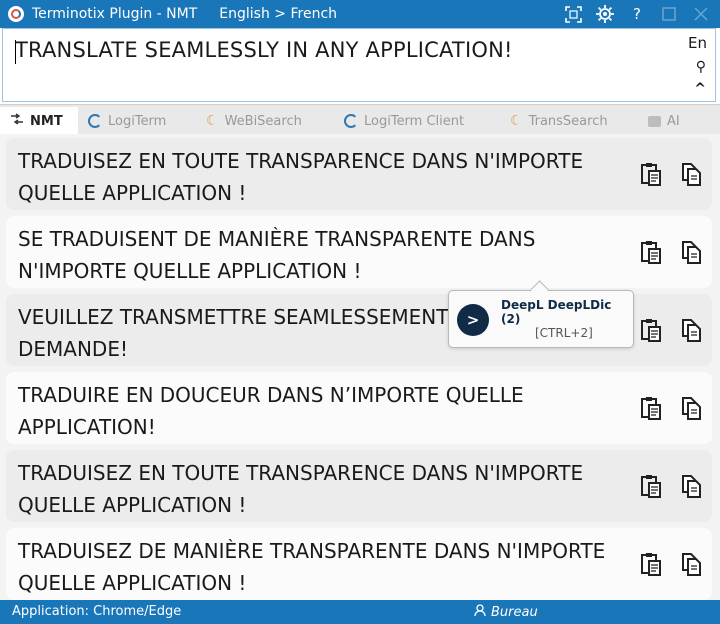  What do you see at coordinates (414, 121) in the screenshot?
I see `tab-label: LogiTerm Client` at bounding box center [414, 121].